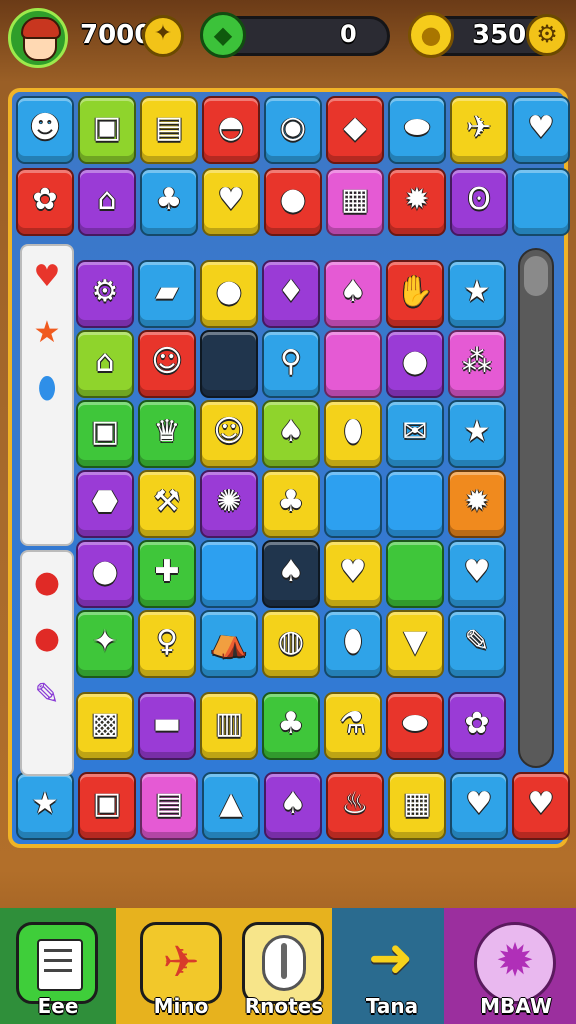  Describe the element at coordinates (284, 966) in the screenshot. I see `nav-button-3: Rnotes` at that location.